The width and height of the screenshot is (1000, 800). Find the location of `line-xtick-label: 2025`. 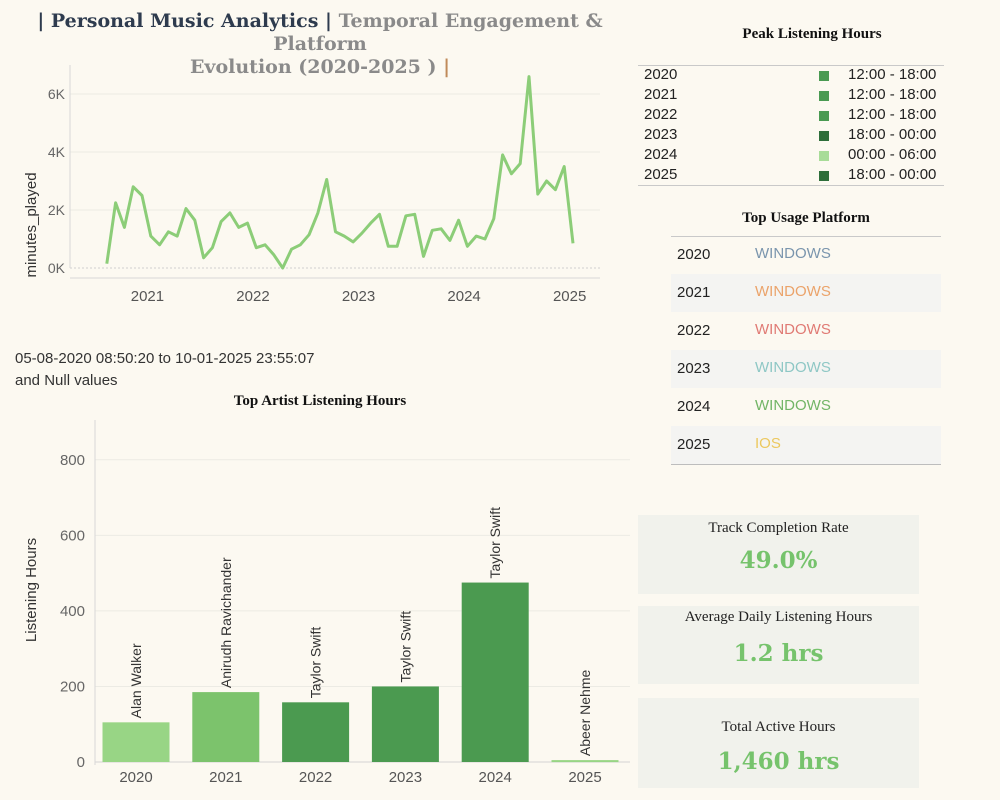

line-xtick-label: 2025 is located at coordinates (569, 296).